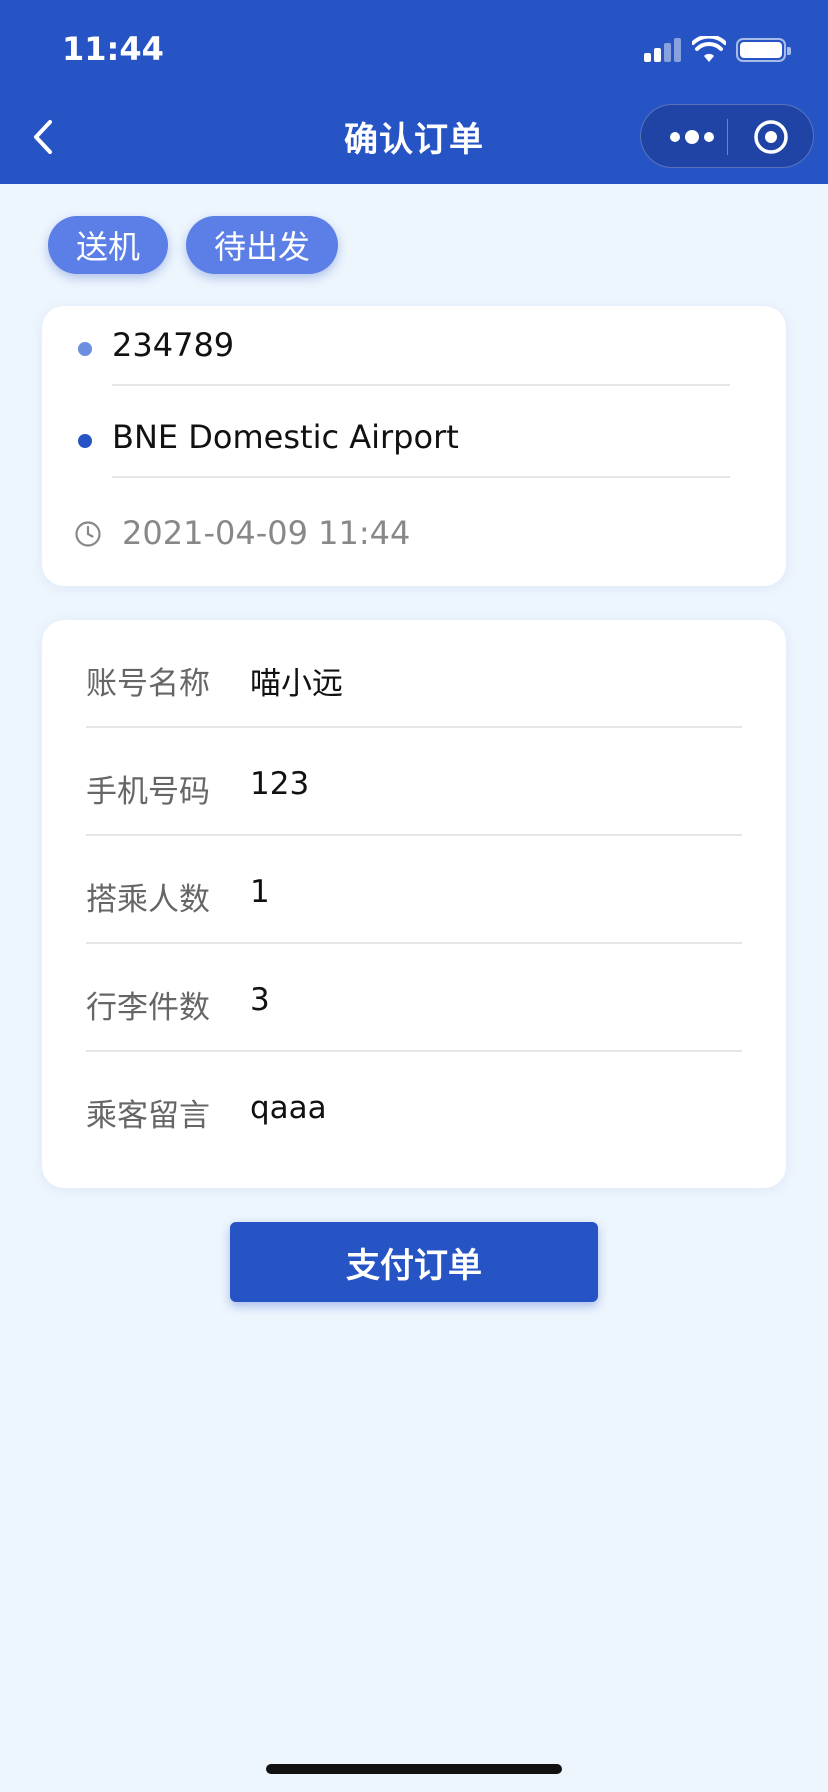 This screenshot has width=828, height=1792. Describe the element at coordinates (414, 540) in the screenshot. I see `departure-time-row: 2021-04-09 11:44` at that location.